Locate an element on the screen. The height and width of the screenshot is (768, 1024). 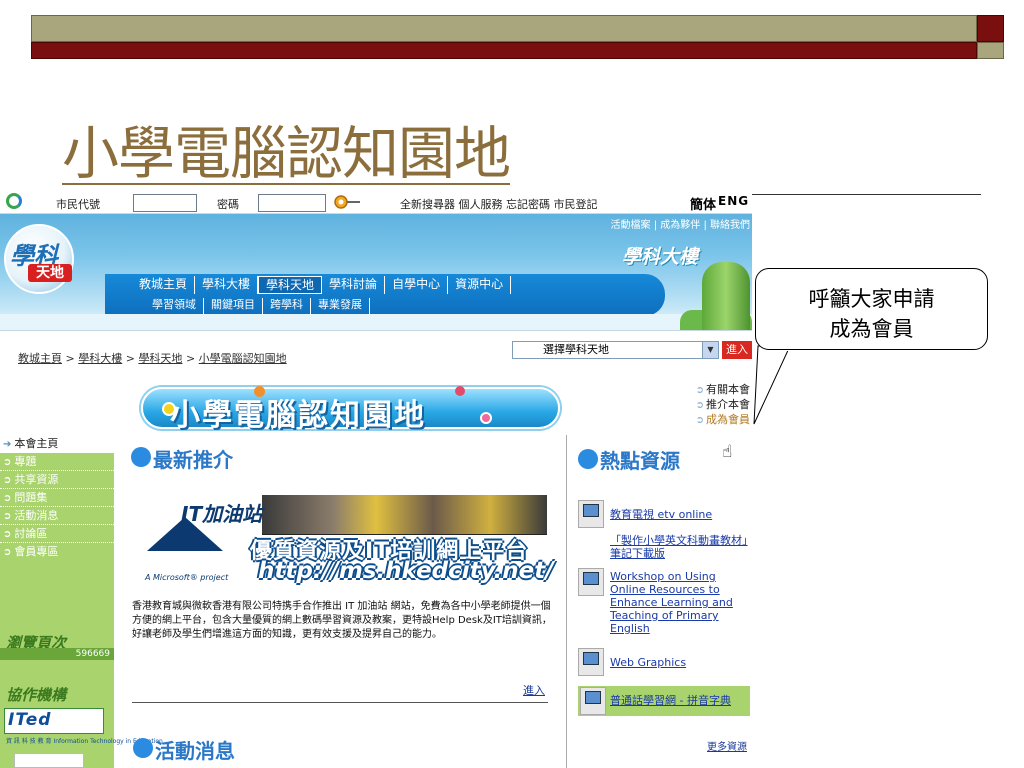
citizen-id-input is located at coordinates (165, 203).